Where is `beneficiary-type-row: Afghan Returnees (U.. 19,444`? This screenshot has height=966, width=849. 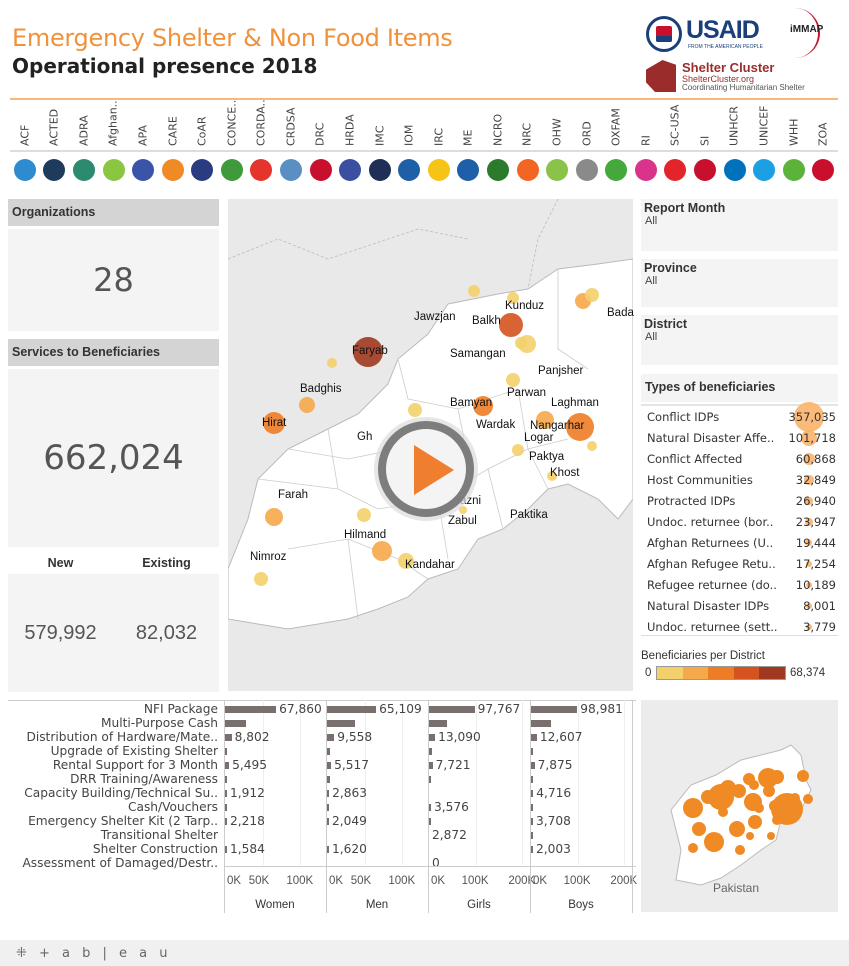
beneficiary-type-row: Afghan Returnees (U.. 19,444 is located at coordinates (739, 542).